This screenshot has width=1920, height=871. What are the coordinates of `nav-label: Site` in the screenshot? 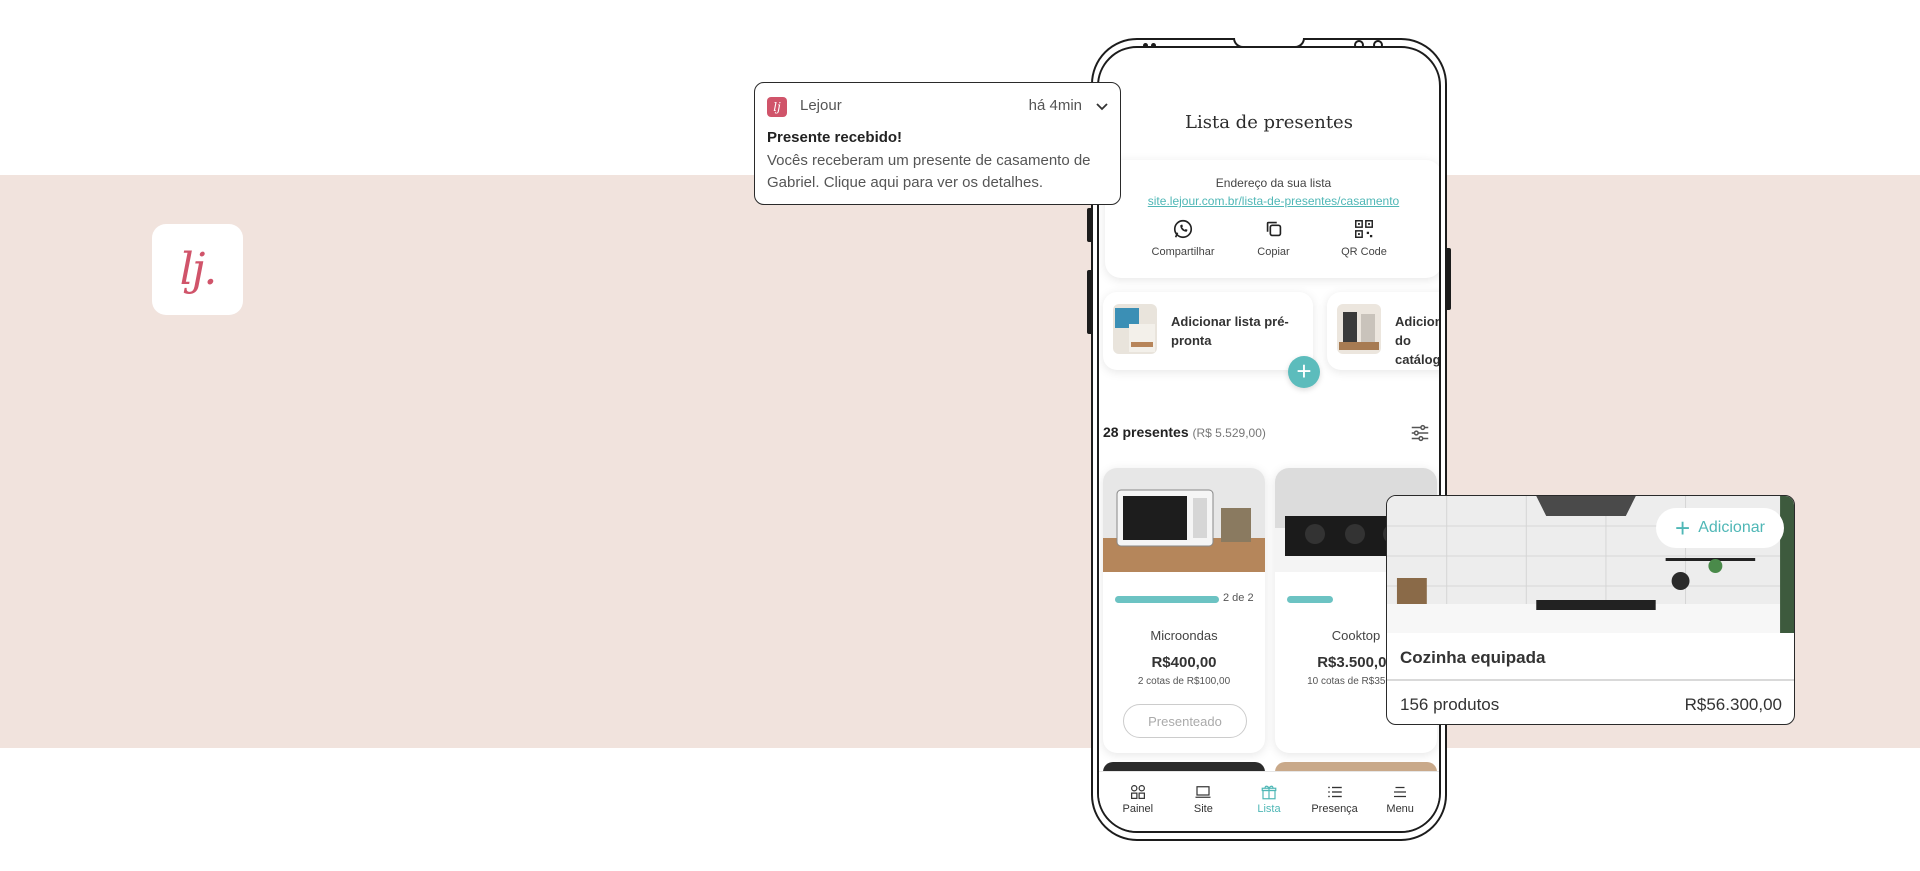 It's located at (1203, 808).